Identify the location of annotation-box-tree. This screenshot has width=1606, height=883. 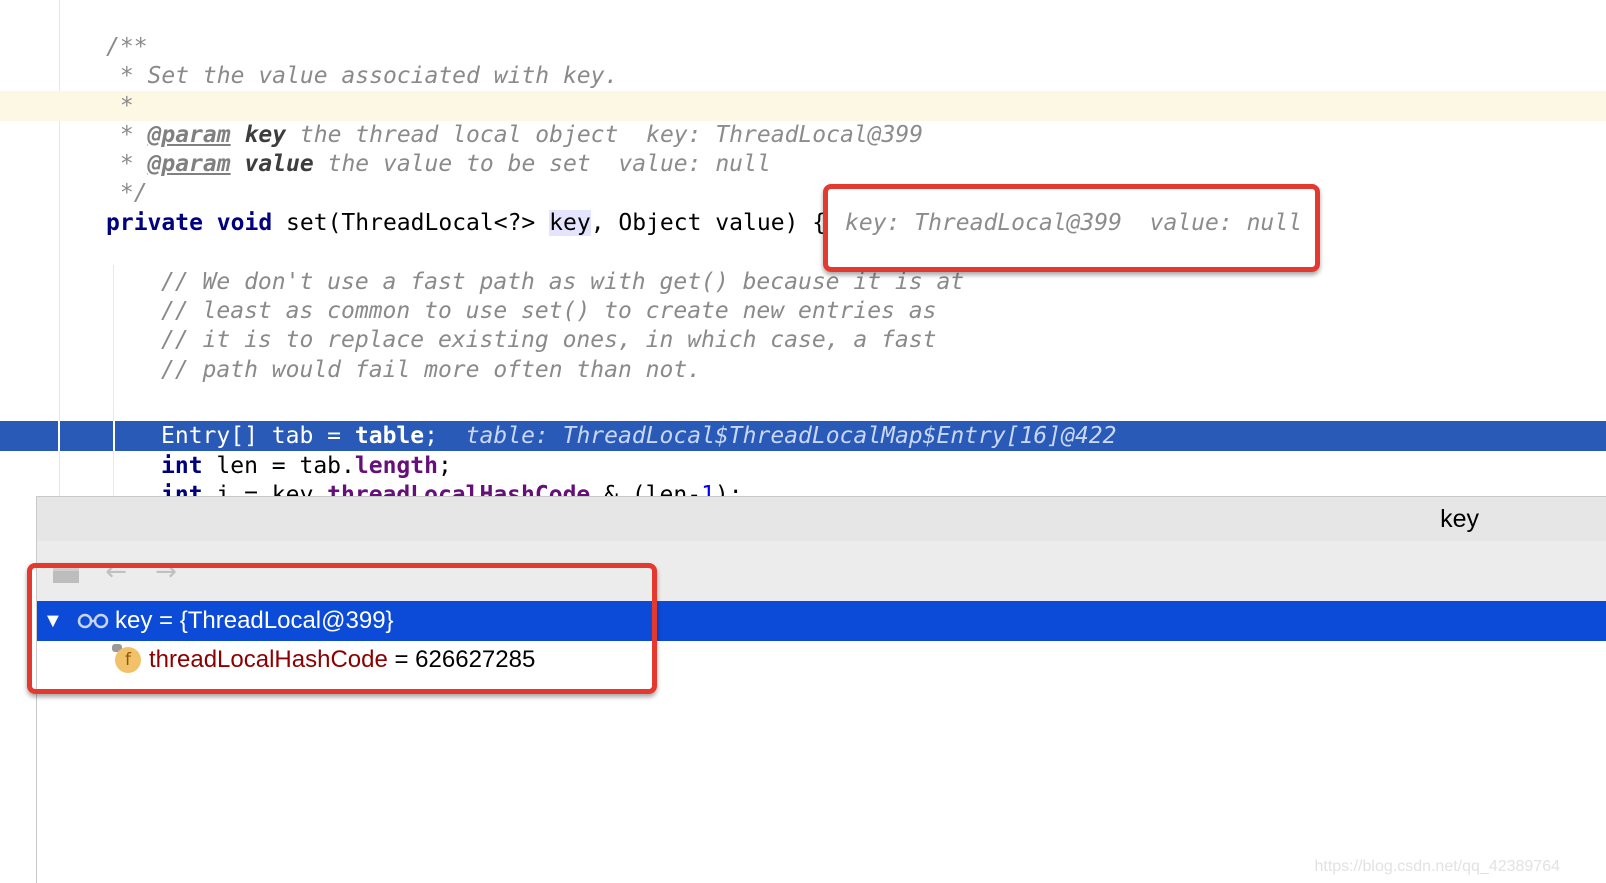
(342, 628).